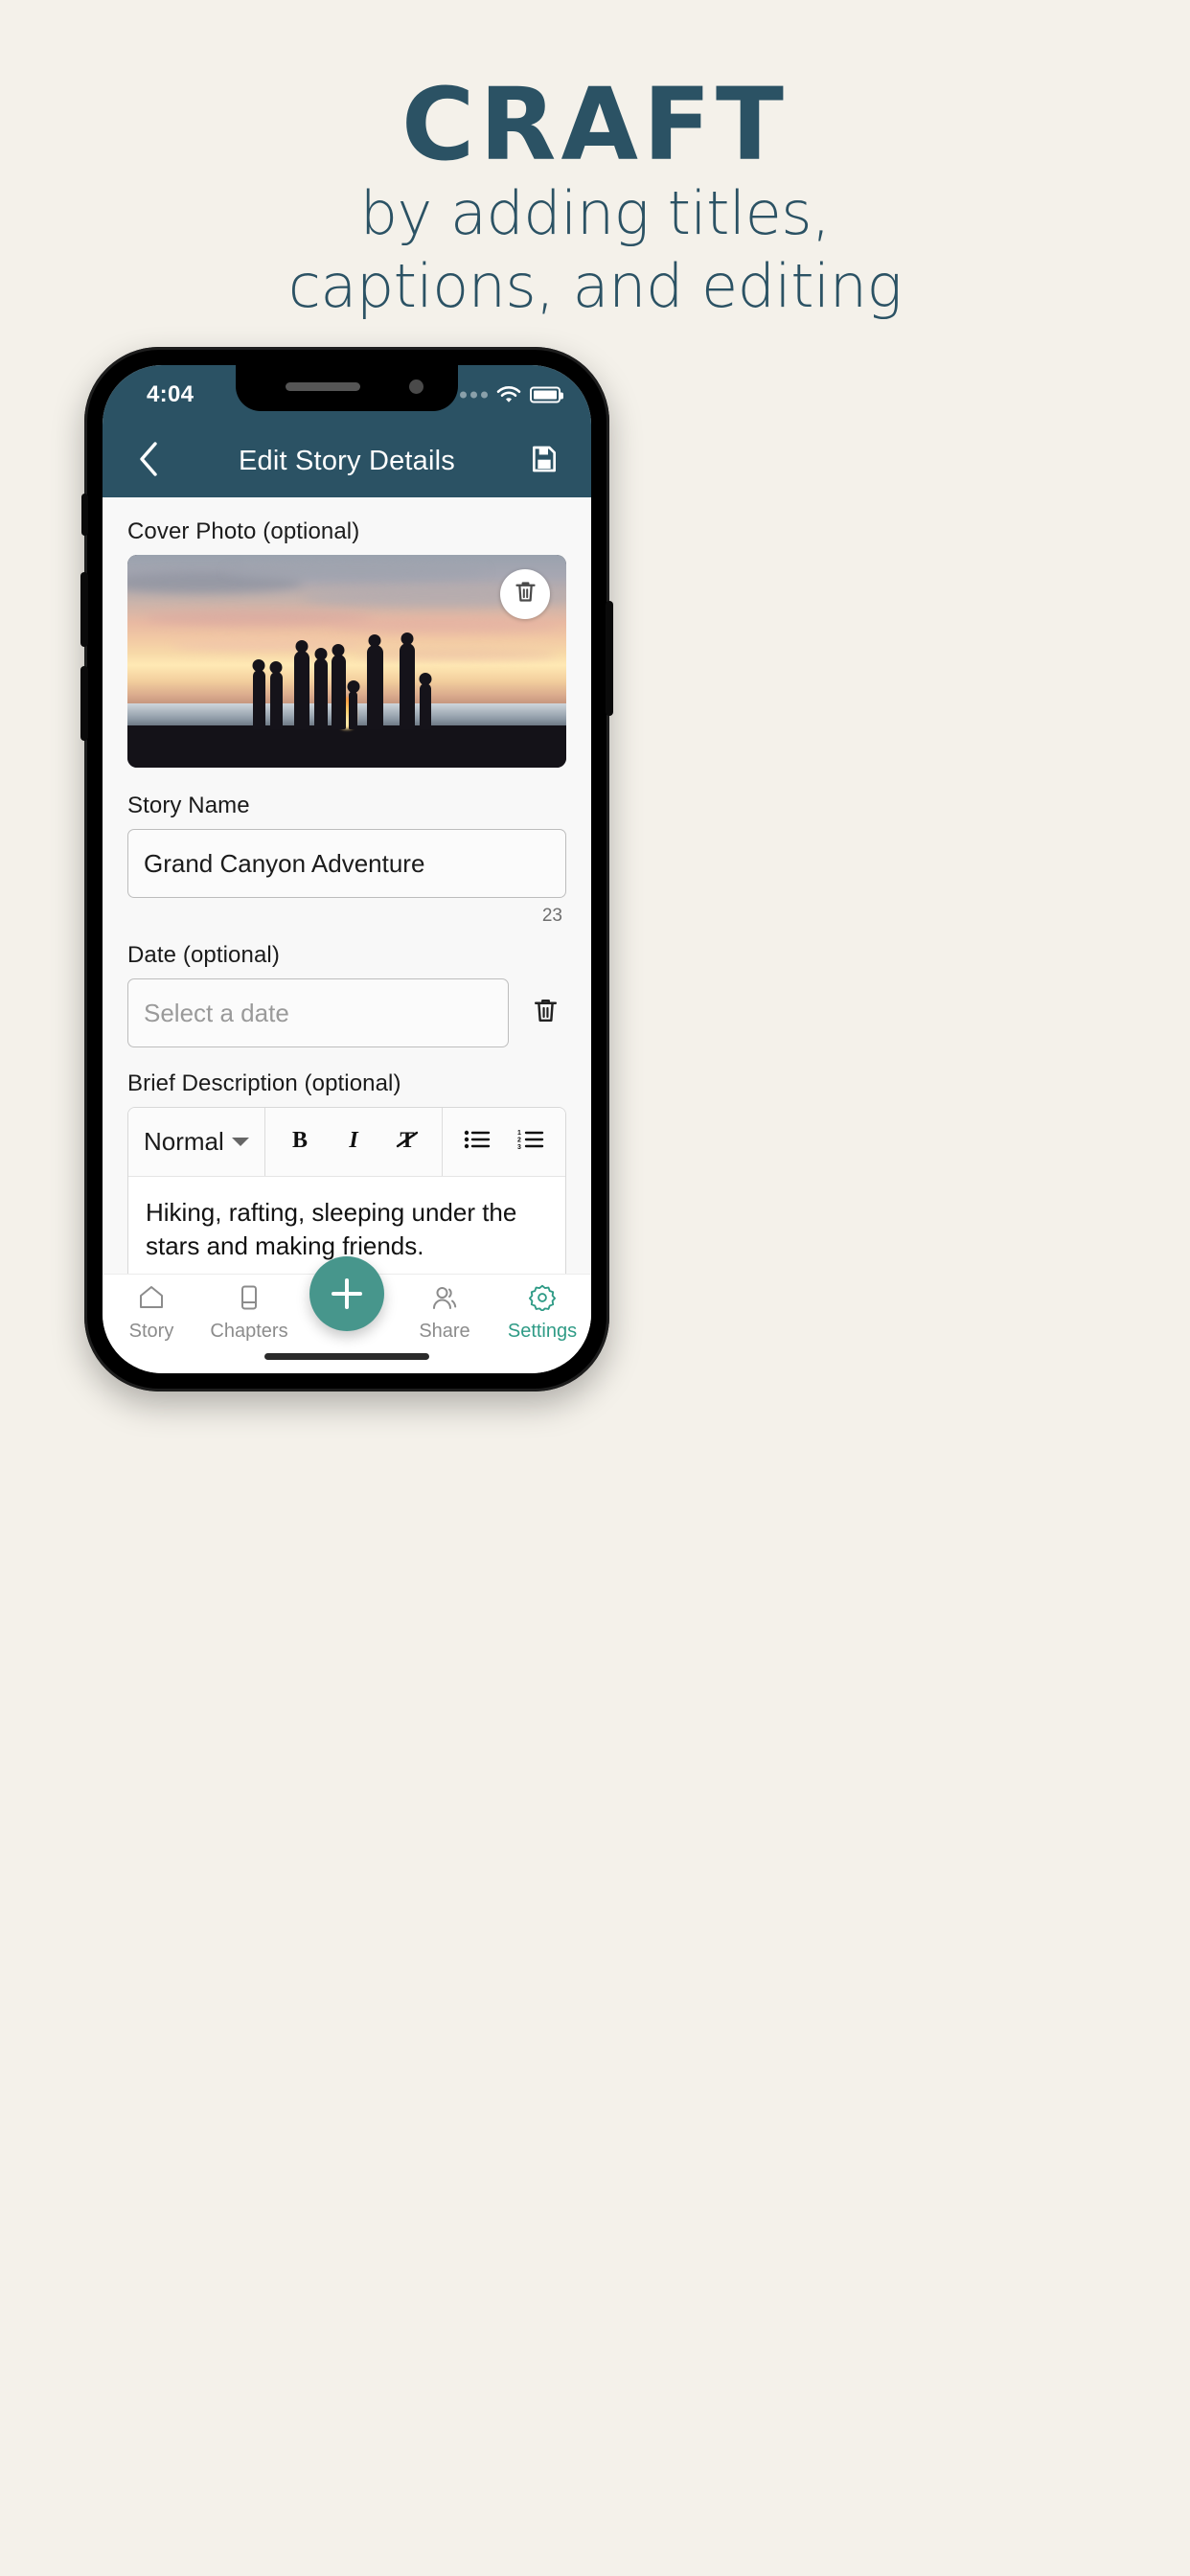  I want to click on description-label: Brief Description (optional), so click(264, 1083).